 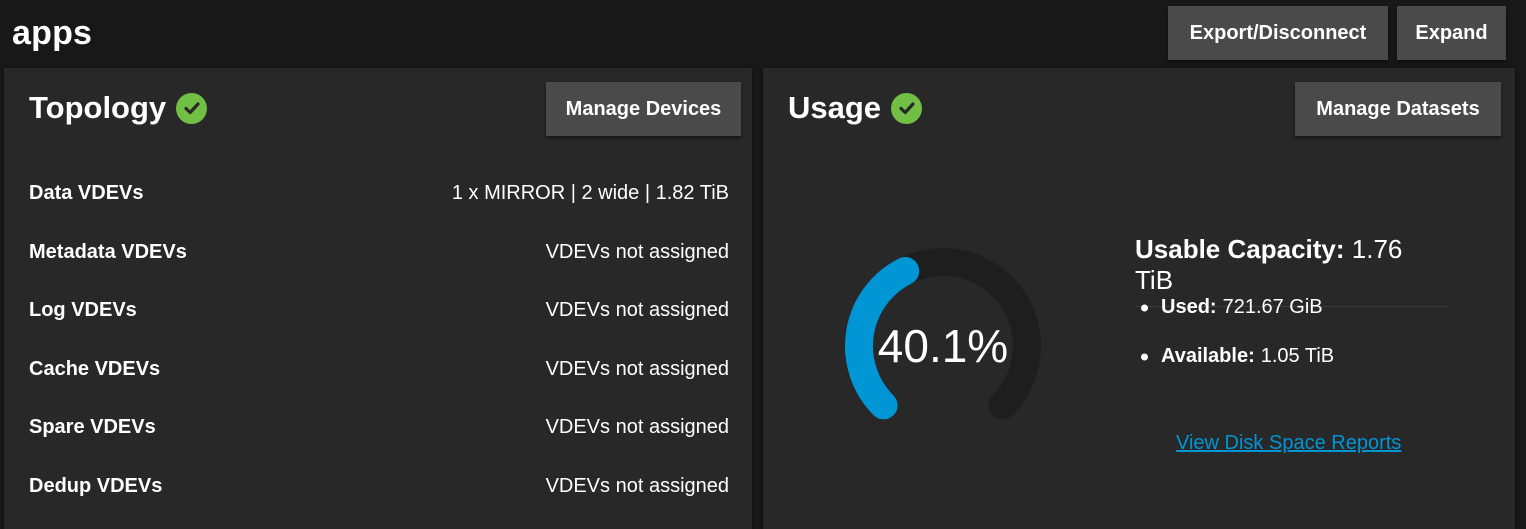 I want to click on vdev-label: Dedup VDEVs, so click(x=96, y=485).